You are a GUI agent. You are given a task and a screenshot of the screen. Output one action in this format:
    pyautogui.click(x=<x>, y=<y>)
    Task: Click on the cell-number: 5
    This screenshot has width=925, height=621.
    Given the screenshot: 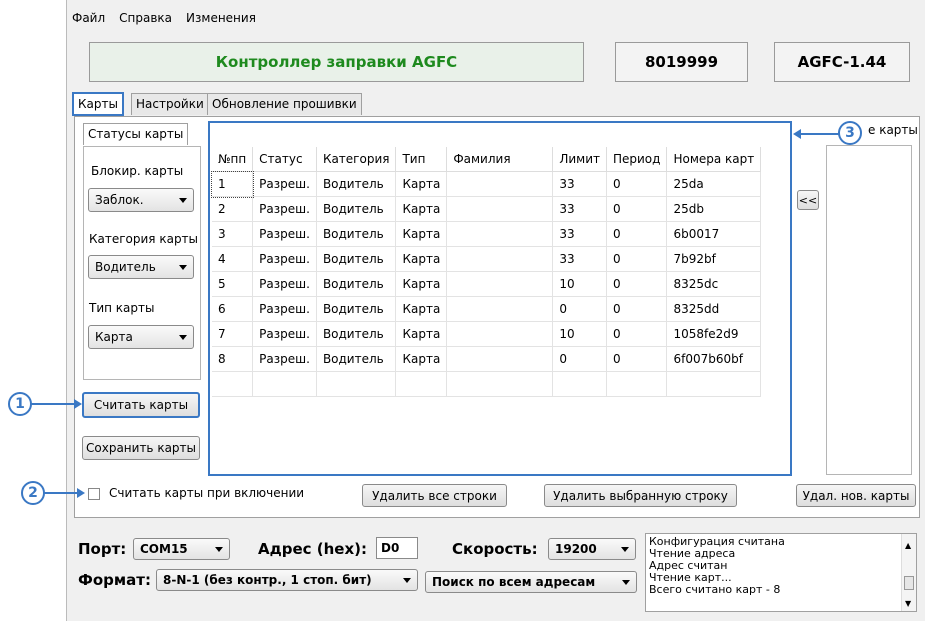 What is the action you would take?
    pyautogui.click(x=233, y=284)
    